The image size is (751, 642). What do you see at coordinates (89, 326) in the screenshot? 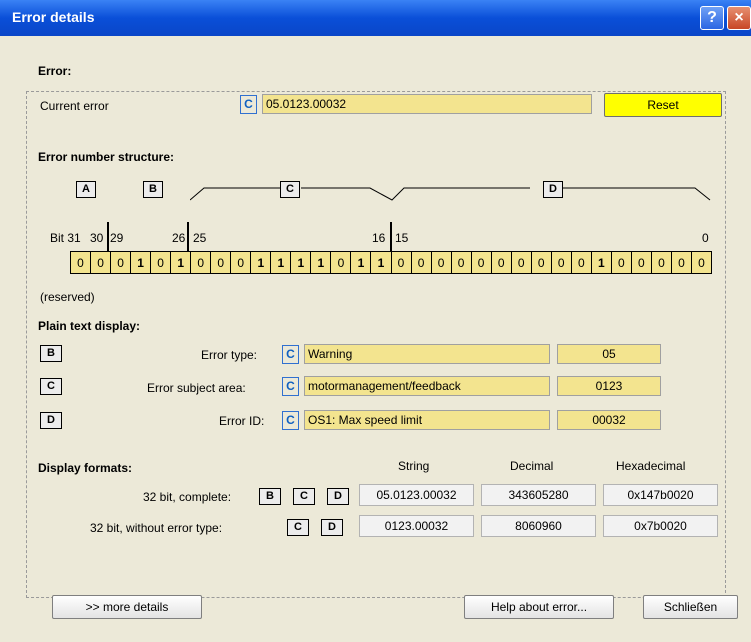
I see `plain-heading: Plain text display:` at bounding box center [89, 326].